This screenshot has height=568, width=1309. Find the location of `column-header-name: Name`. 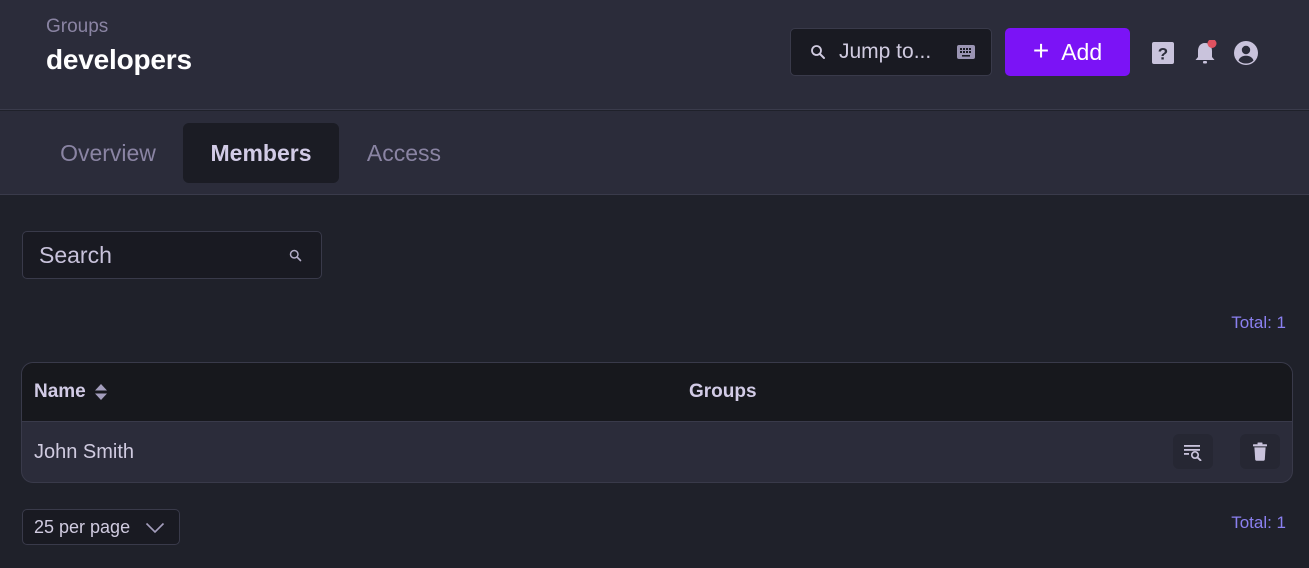

column-header-name: Name is located at coordinates (71, 392).